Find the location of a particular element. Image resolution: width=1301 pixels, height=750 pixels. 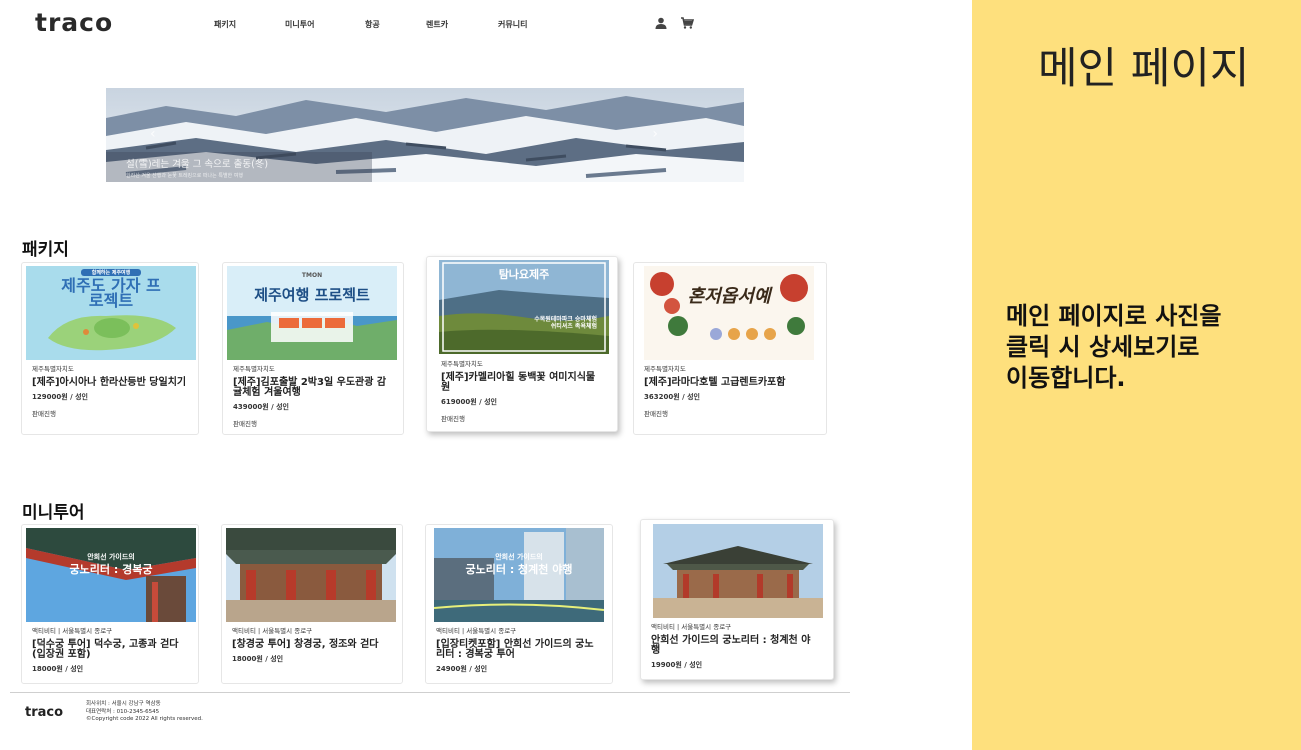

package-price: 439000원 / 성인 is located at coordinates (261, 407).